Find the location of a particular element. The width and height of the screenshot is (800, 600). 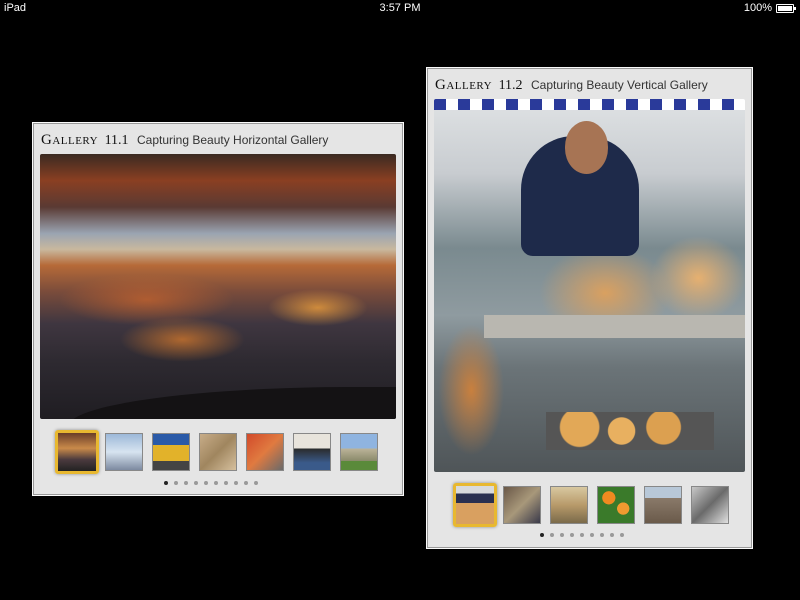

gallery-number: 11.1 is located at coordinates (116, 140).